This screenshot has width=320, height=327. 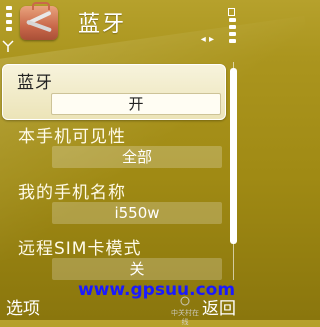 I want to click on setting-phone-name: 我的手机名称 i550w, so click(x=120, y=202).